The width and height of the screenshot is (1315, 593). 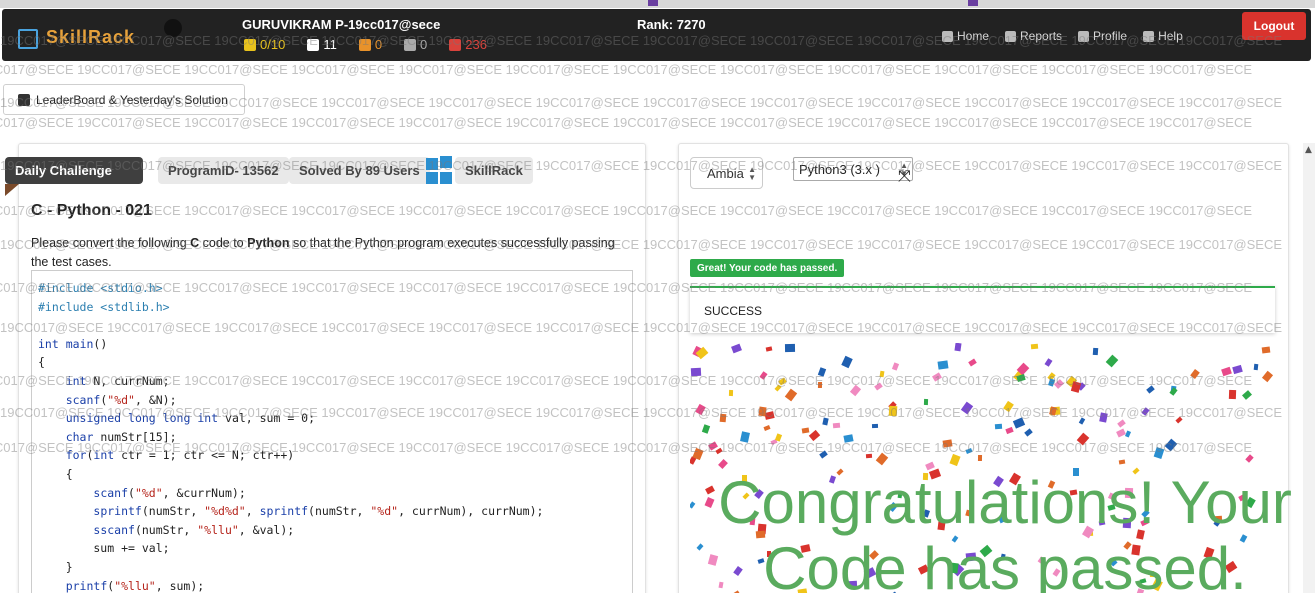 I want to click on browser-bookmark-strip, so click(x=657, y=4).